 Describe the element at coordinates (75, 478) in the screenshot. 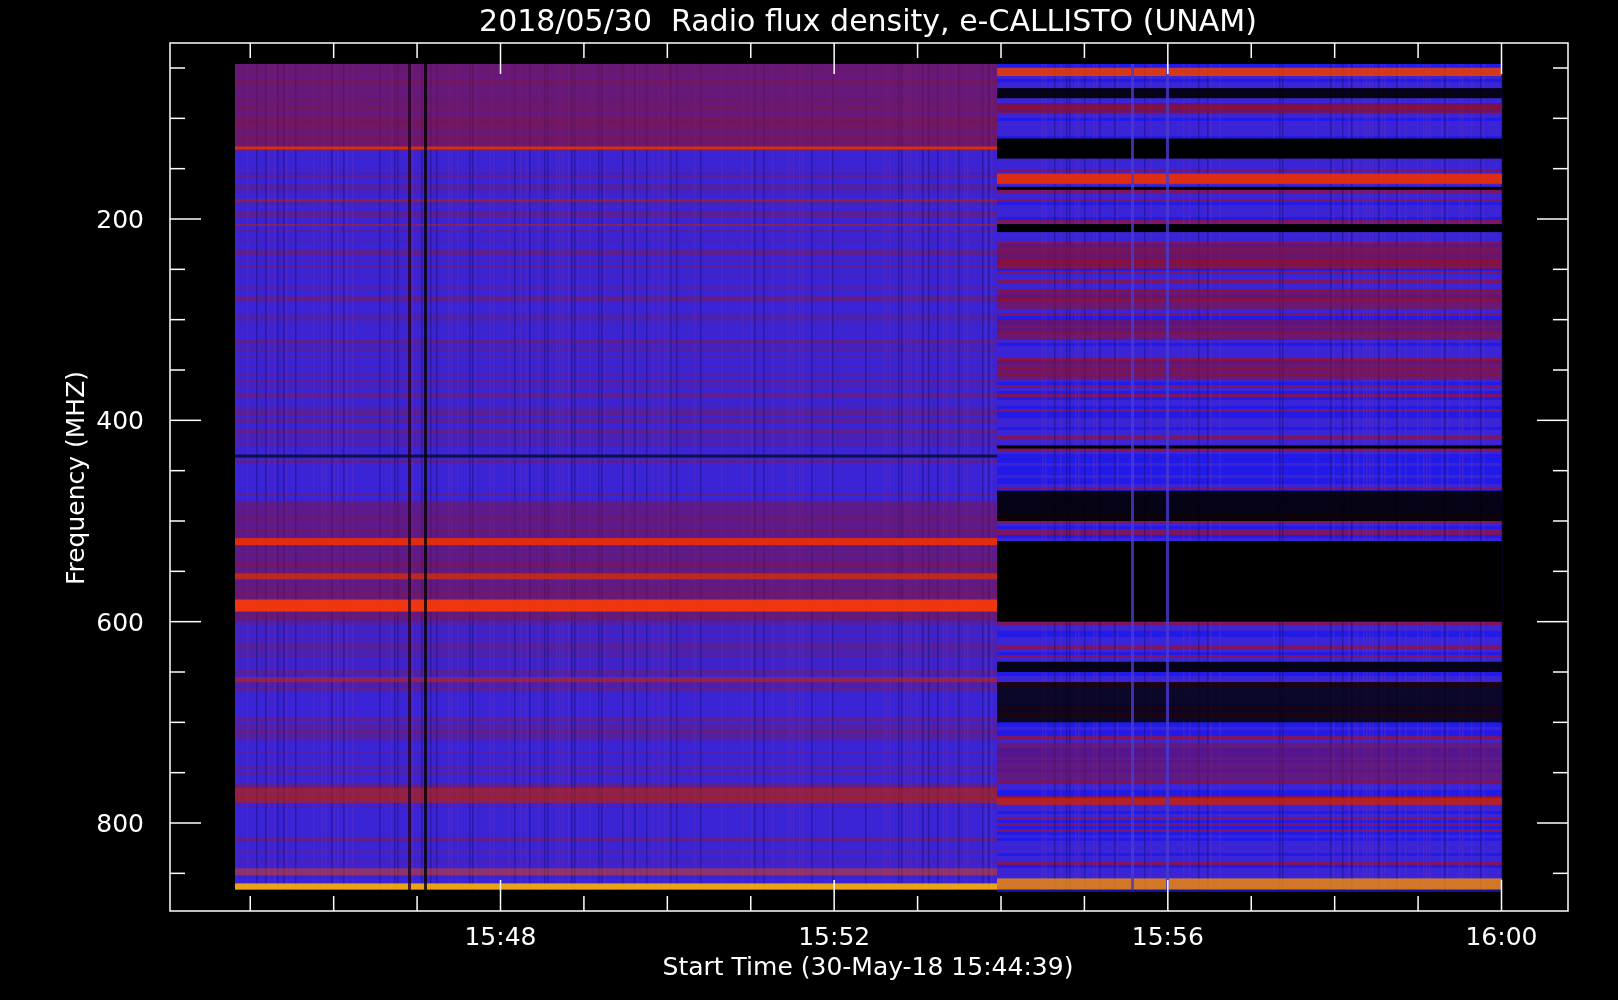

I see `axis-label: Frequency (MHZ)` at that location.